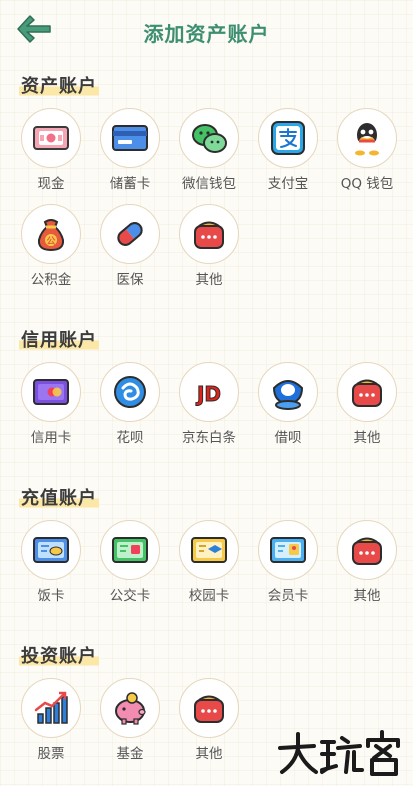 This screenshot has height=786, width=413. I want to click on account-label: 饭卡, so click(51, 596).